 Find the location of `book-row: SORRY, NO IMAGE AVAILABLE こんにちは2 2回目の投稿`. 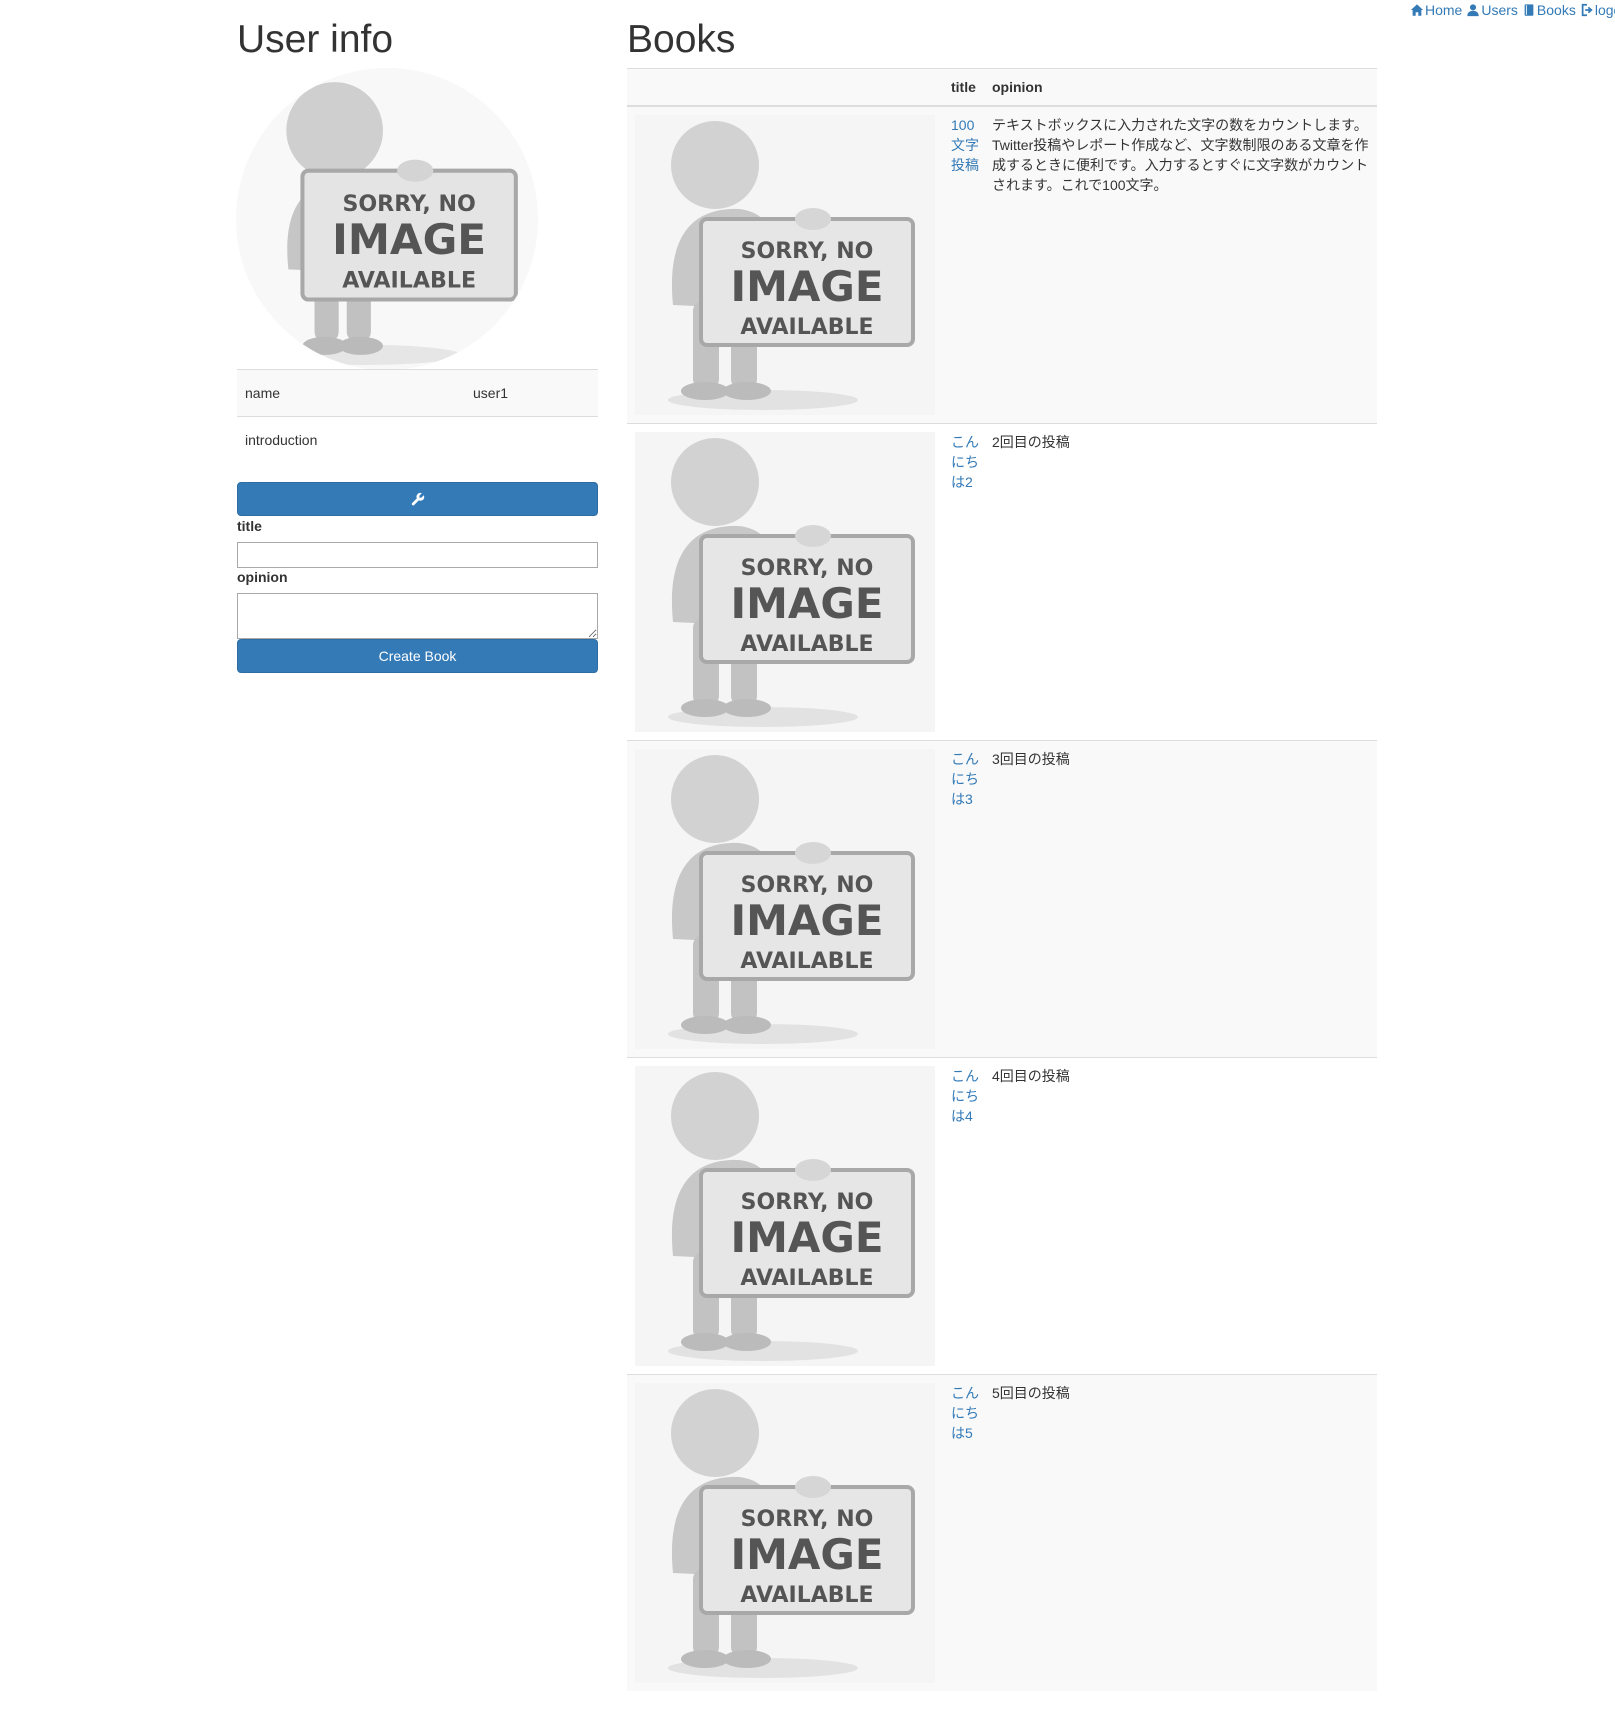

book-row: SORRY, NO IMAGE AVAILABLE こんにちは2 2回目の投稿 is located at coordinates (1002, 582).